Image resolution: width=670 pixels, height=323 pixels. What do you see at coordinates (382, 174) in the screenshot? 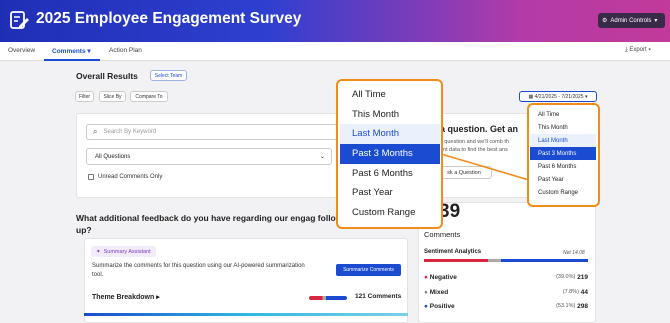
I see `zoom-option-past-6-months: Past 6 Months` at bounding box center [382, 174].